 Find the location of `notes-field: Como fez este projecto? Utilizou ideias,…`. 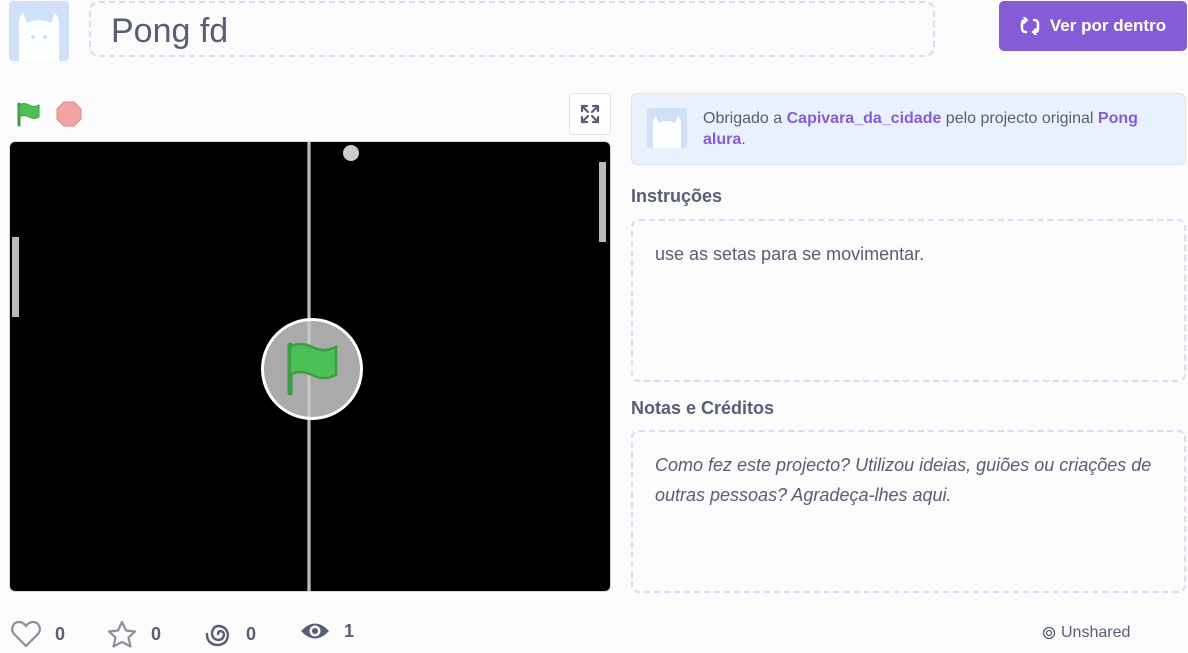

notes-field: Como fez este projecto? Utilizou ideias,… is located at coordinates (908, 511).